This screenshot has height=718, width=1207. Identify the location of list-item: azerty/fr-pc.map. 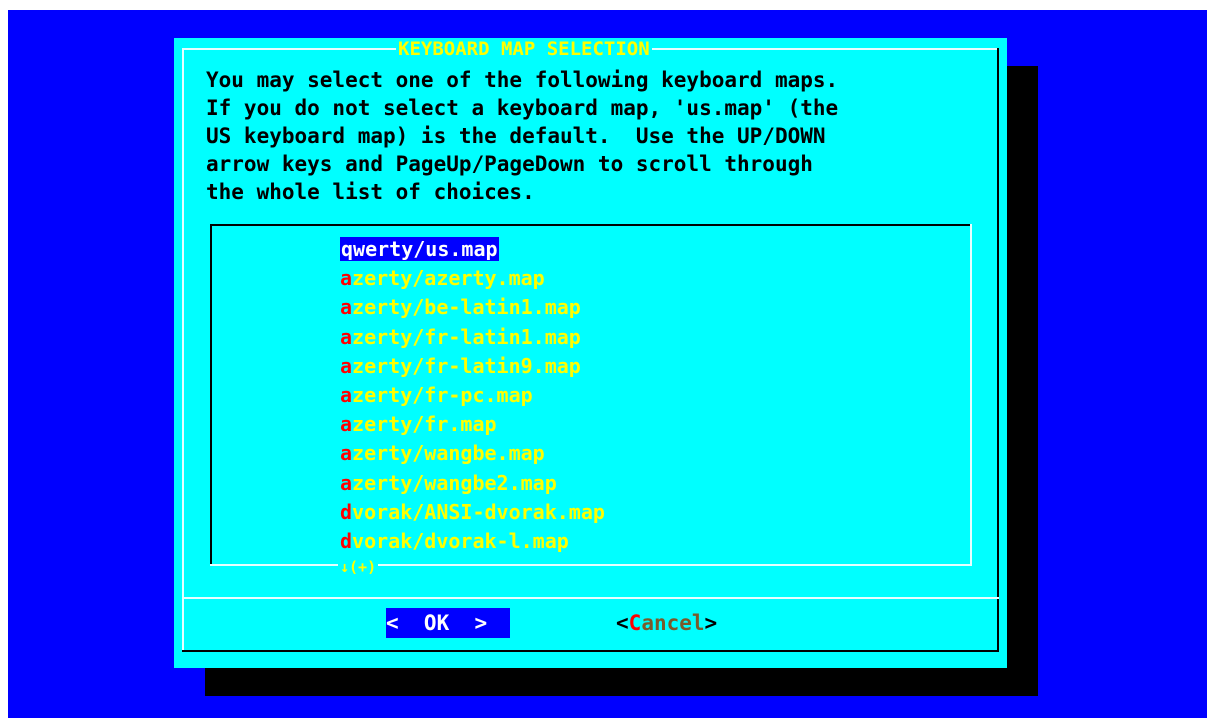
(472, 395).